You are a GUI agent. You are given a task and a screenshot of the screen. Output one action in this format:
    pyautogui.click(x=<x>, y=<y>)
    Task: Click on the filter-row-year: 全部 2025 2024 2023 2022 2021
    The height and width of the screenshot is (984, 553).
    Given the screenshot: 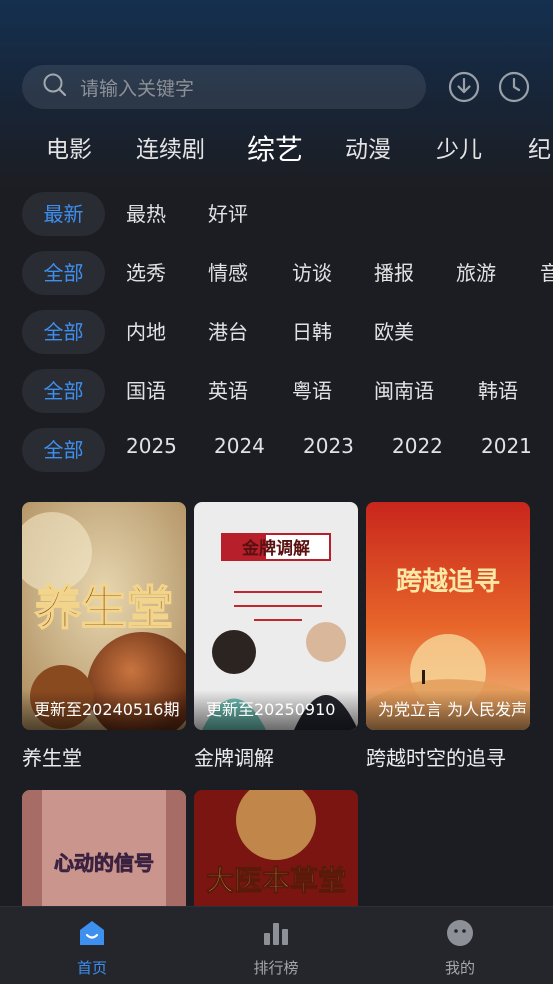 What is the action you would take?
    pyautogui.click(x=276, y=450)
    